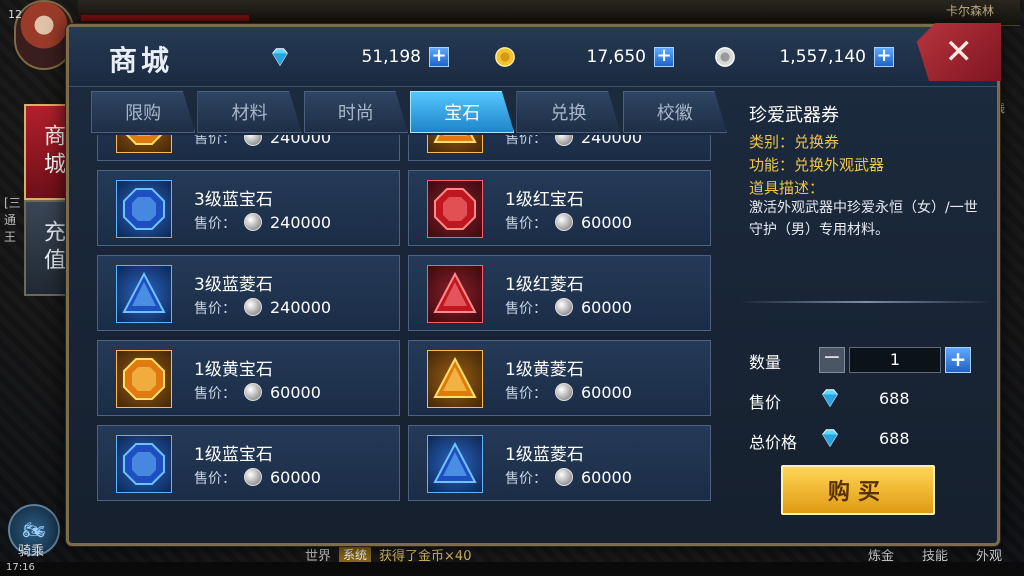 This screenshot has height=576, width=1024. Describe the element at coordinates (544, 455) in the screenshot. I see `item-name: 1级蓝菱石` at that location.